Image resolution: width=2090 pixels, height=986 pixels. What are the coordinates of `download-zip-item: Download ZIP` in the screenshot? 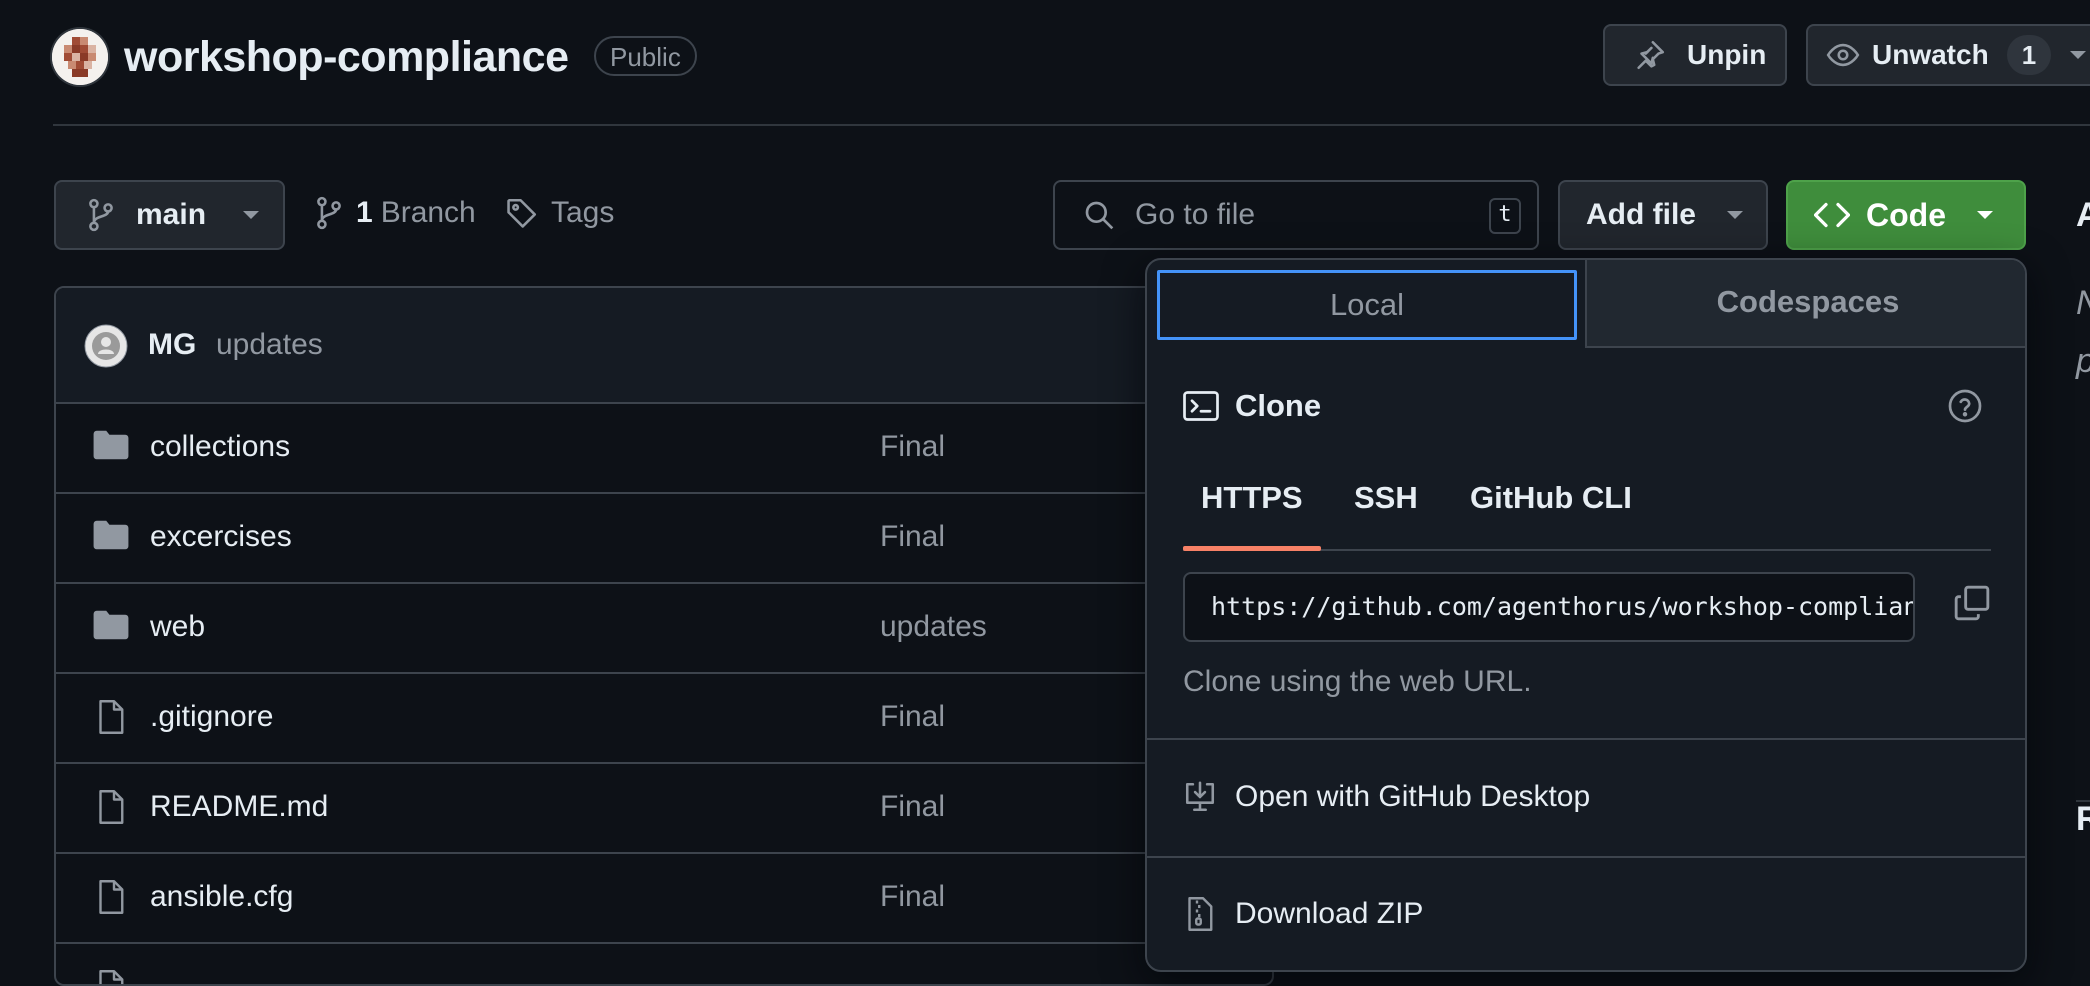 It's located at (1303, 914).